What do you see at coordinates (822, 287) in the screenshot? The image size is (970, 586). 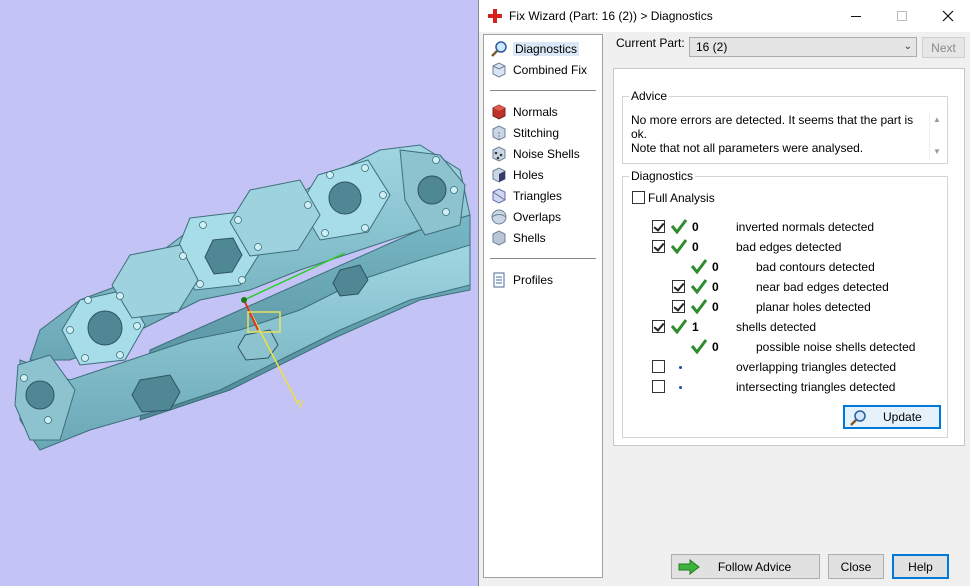 I see `diag-label: near bad edges detected` at bounding box center [822, 287].